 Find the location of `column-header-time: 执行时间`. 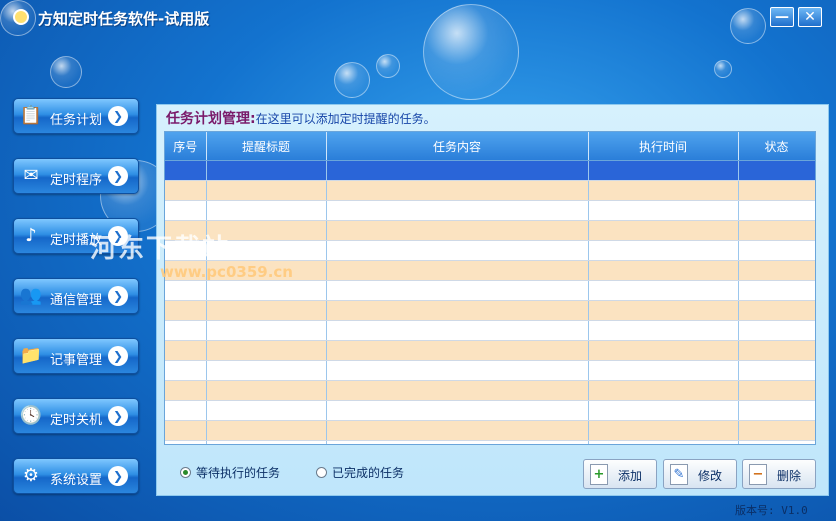

column-header-time: 执行时间 is located at coordinates (663, 146).